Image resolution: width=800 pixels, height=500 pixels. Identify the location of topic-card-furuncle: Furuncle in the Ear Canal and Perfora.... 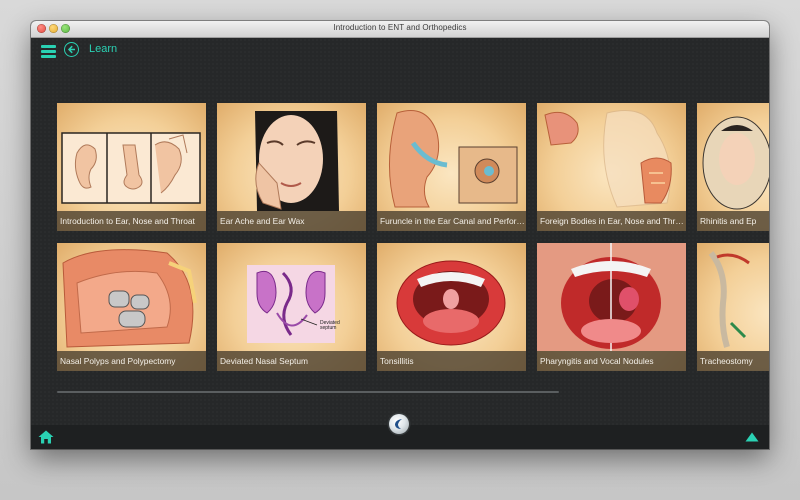
(451, 167).